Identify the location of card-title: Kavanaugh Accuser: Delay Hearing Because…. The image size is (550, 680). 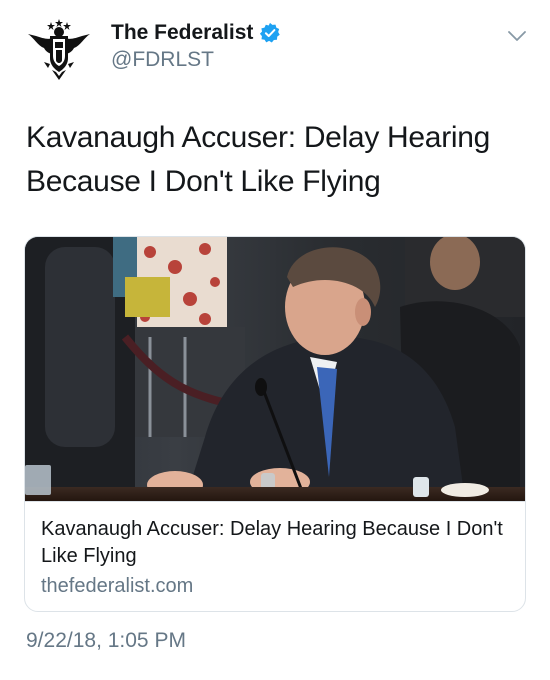
(276, 543).